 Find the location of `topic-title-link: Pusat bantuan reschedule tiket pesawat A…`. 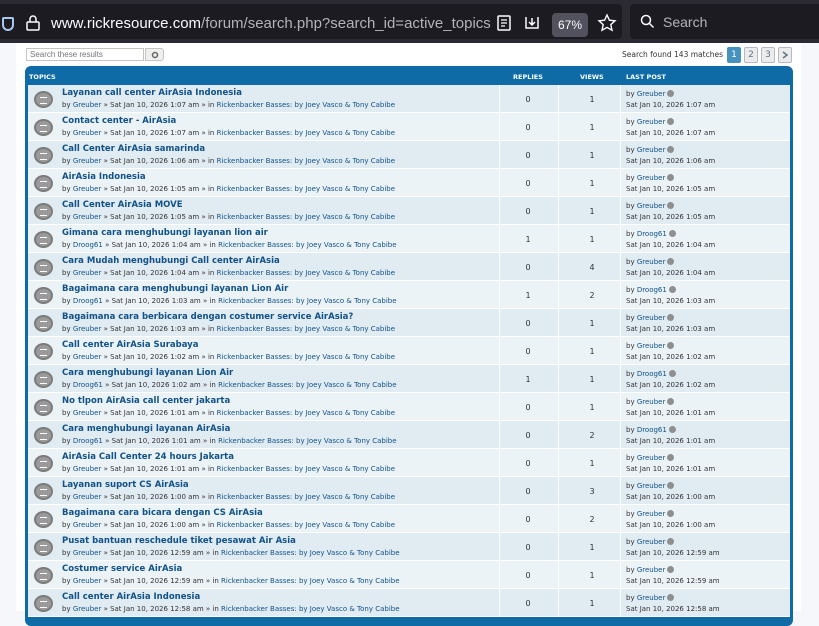

topic-title-link: Pusat bantuan reschedule tiket pesawat A… is located at coordinates (179, 541).